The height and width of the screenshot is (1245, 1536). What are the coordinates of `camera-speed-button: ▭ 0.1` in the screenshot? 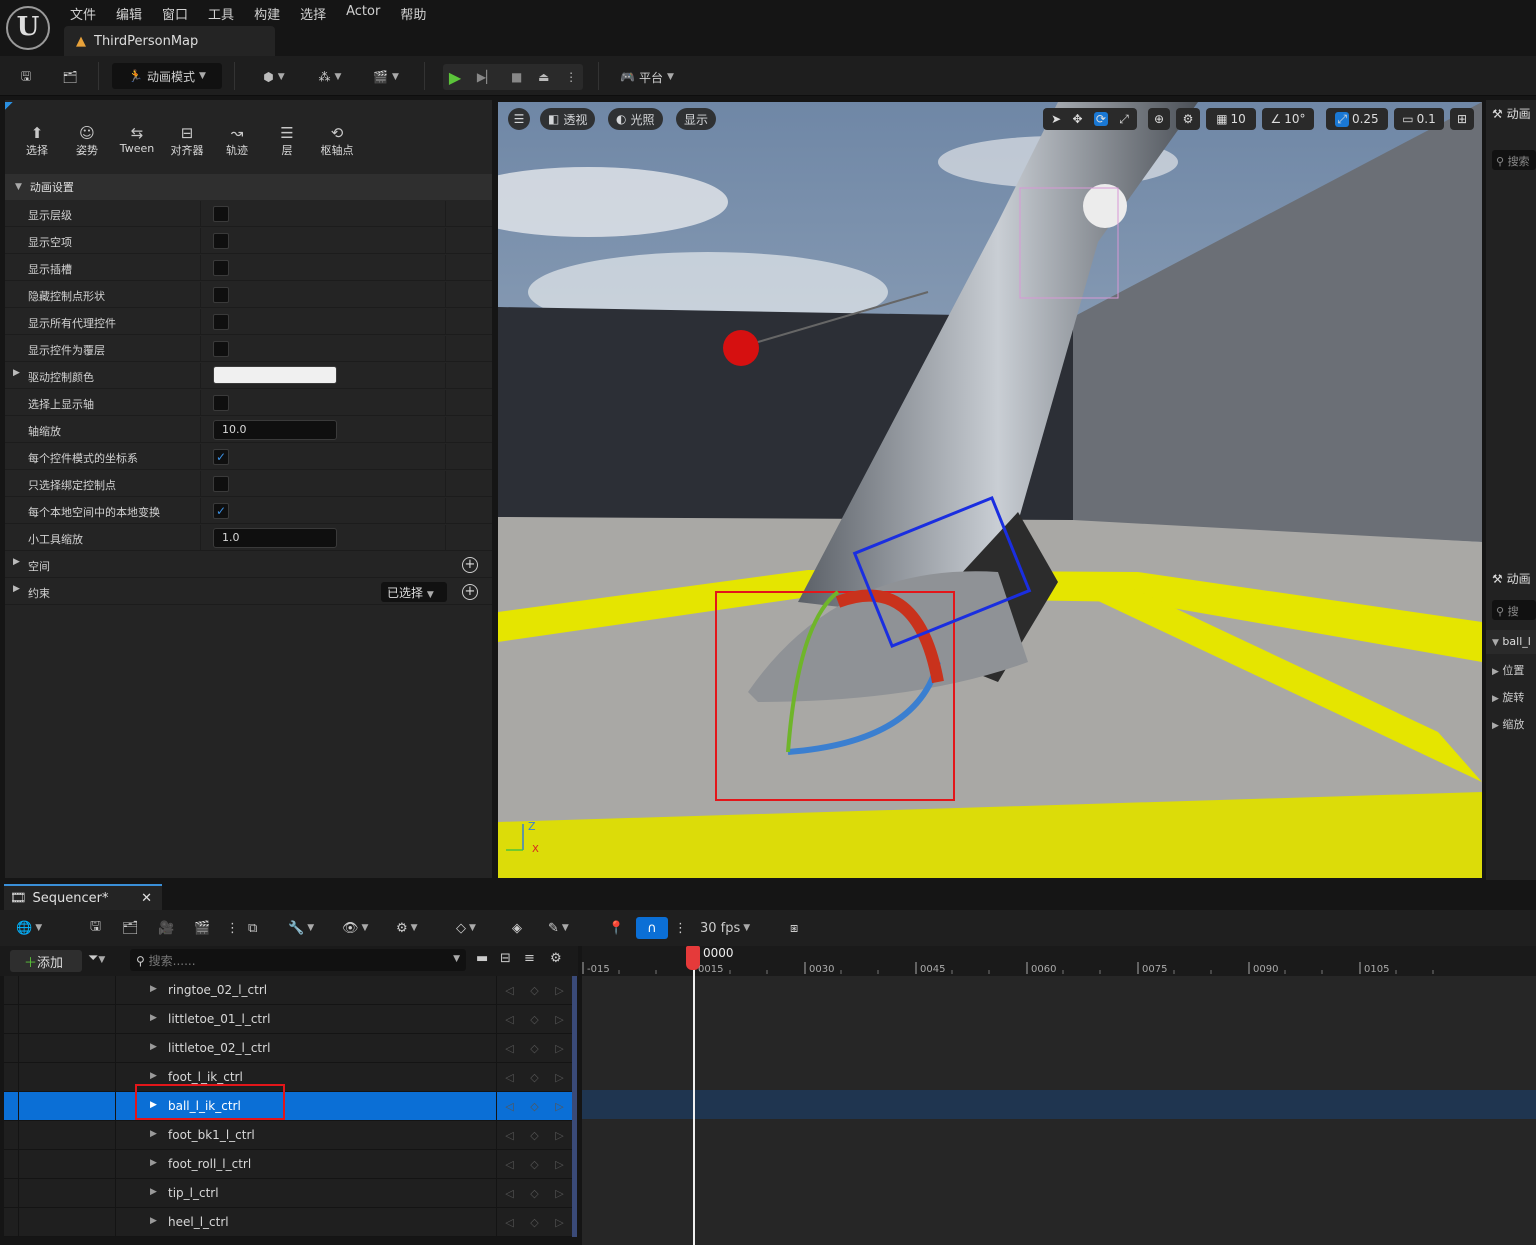 It's located at (1419, 119).